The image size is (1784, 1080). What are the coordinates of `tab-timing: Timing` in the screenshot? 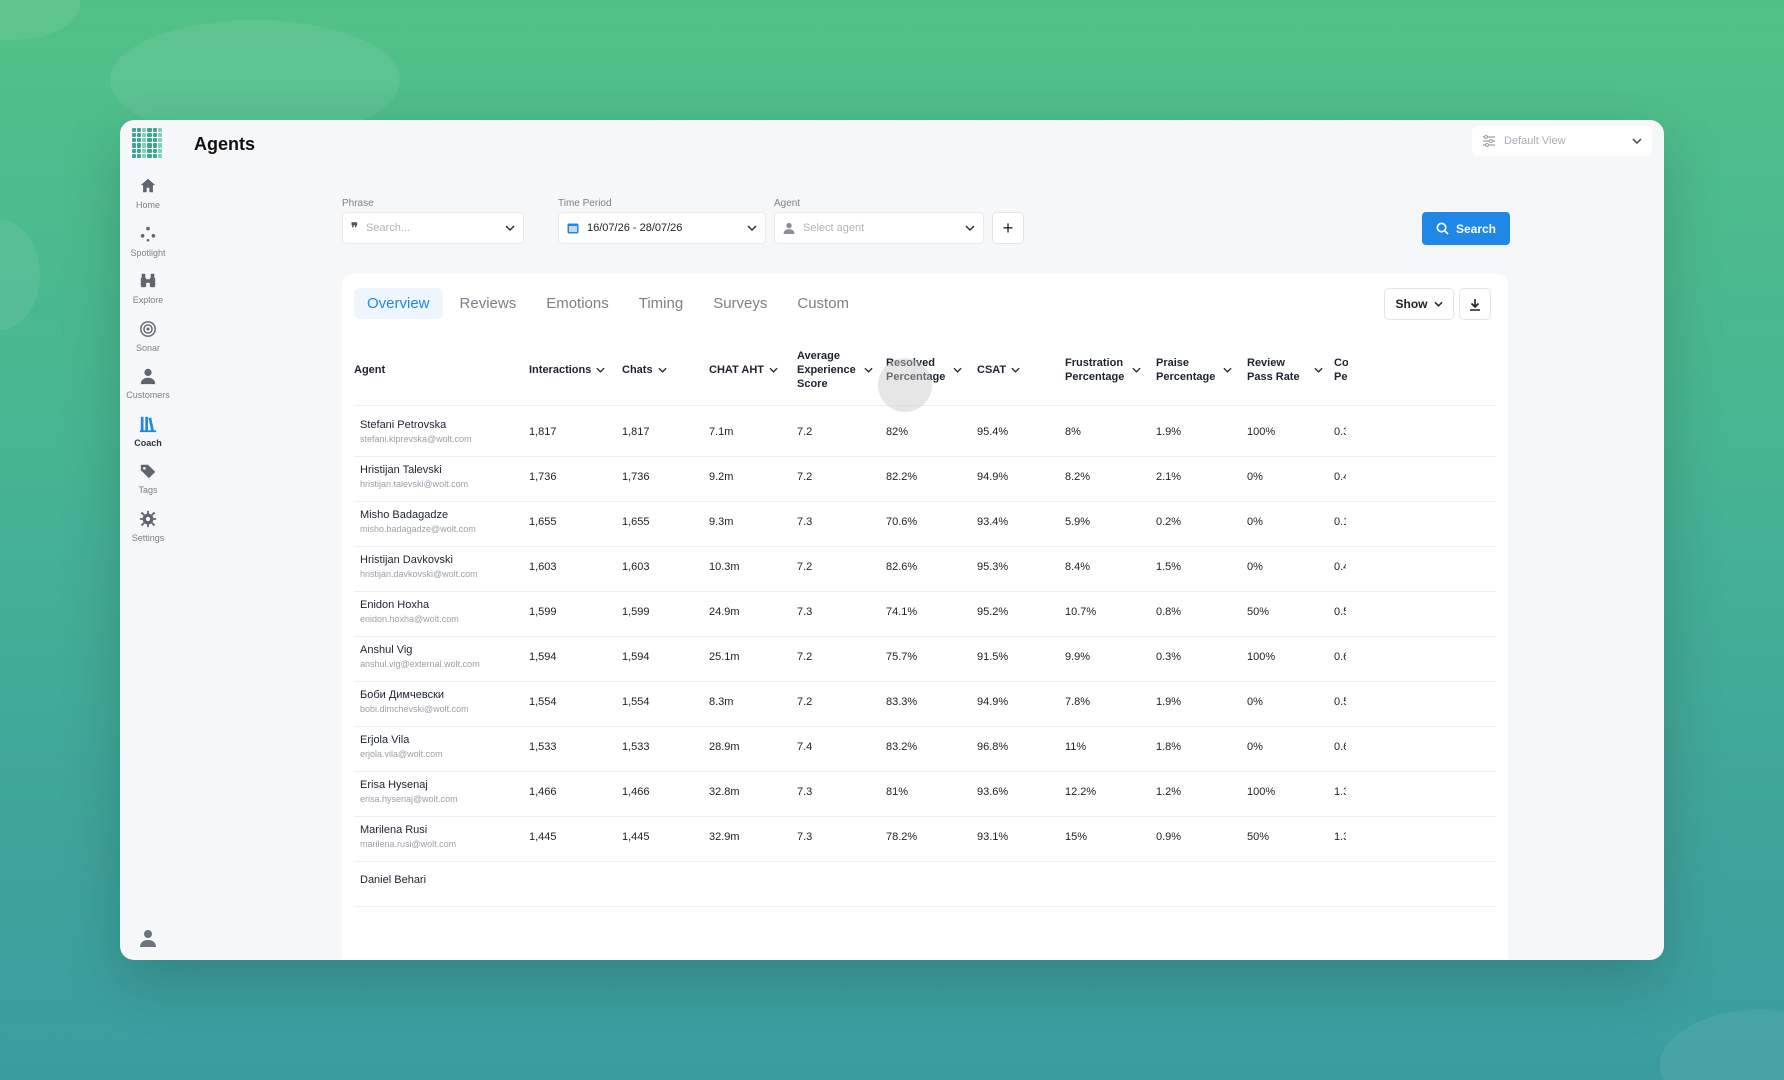 It's located at (661, 303).